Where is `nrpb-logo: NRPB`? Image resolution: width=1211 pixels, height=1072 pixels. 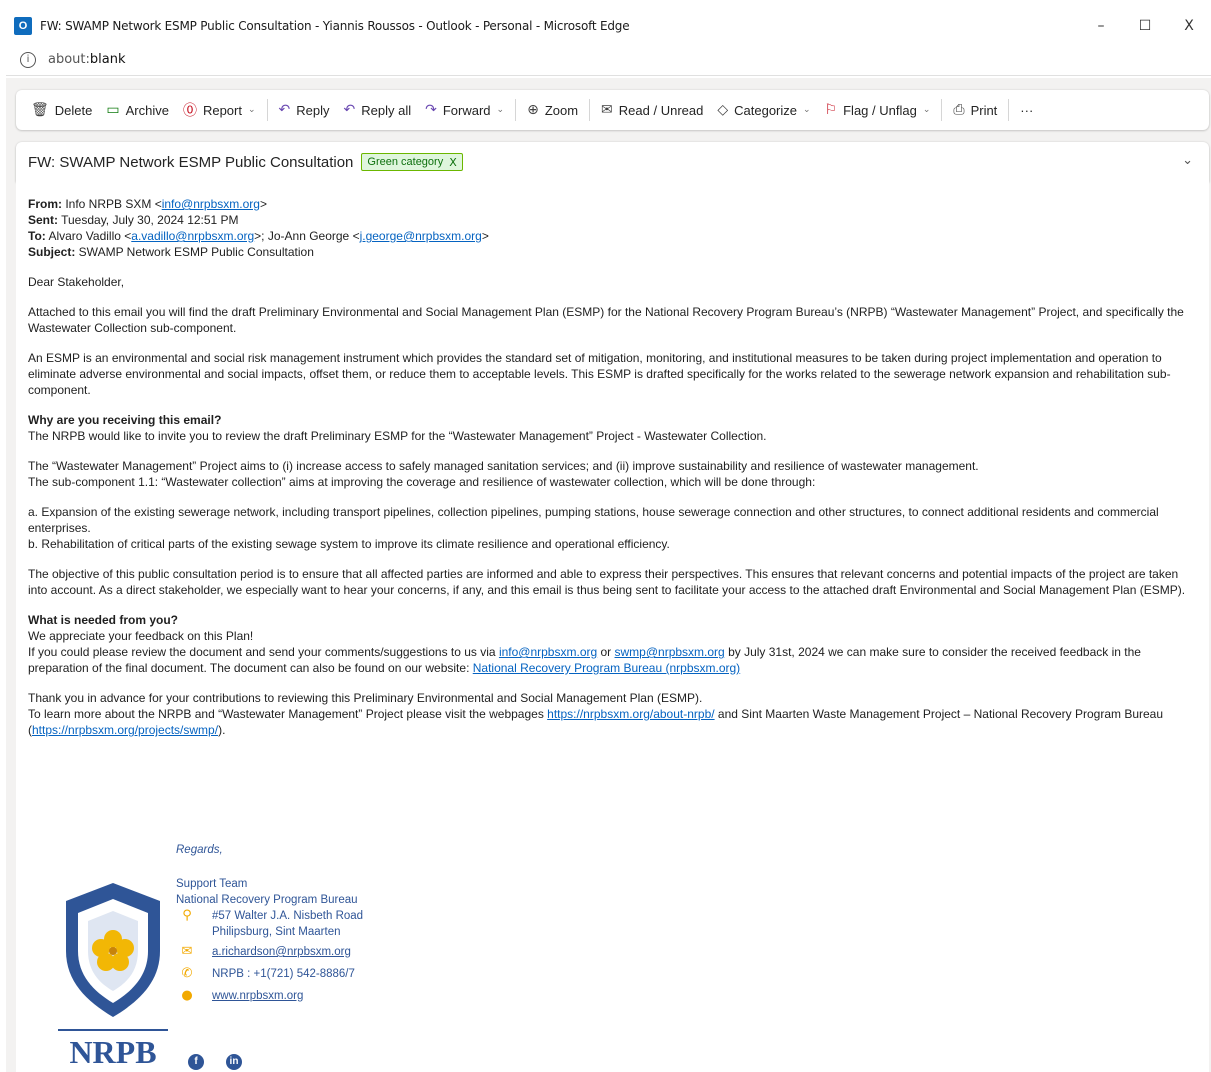
nrpb-logo: NRPB is located at coordinates (113, 975).